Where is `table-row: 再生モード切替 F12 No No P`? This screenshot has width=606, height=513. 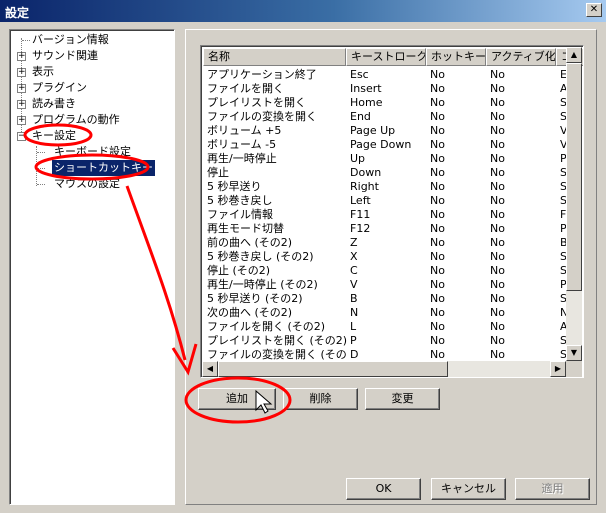
table-row: 再生モード切替 F12 No No P is located at coordinates (393, 229).